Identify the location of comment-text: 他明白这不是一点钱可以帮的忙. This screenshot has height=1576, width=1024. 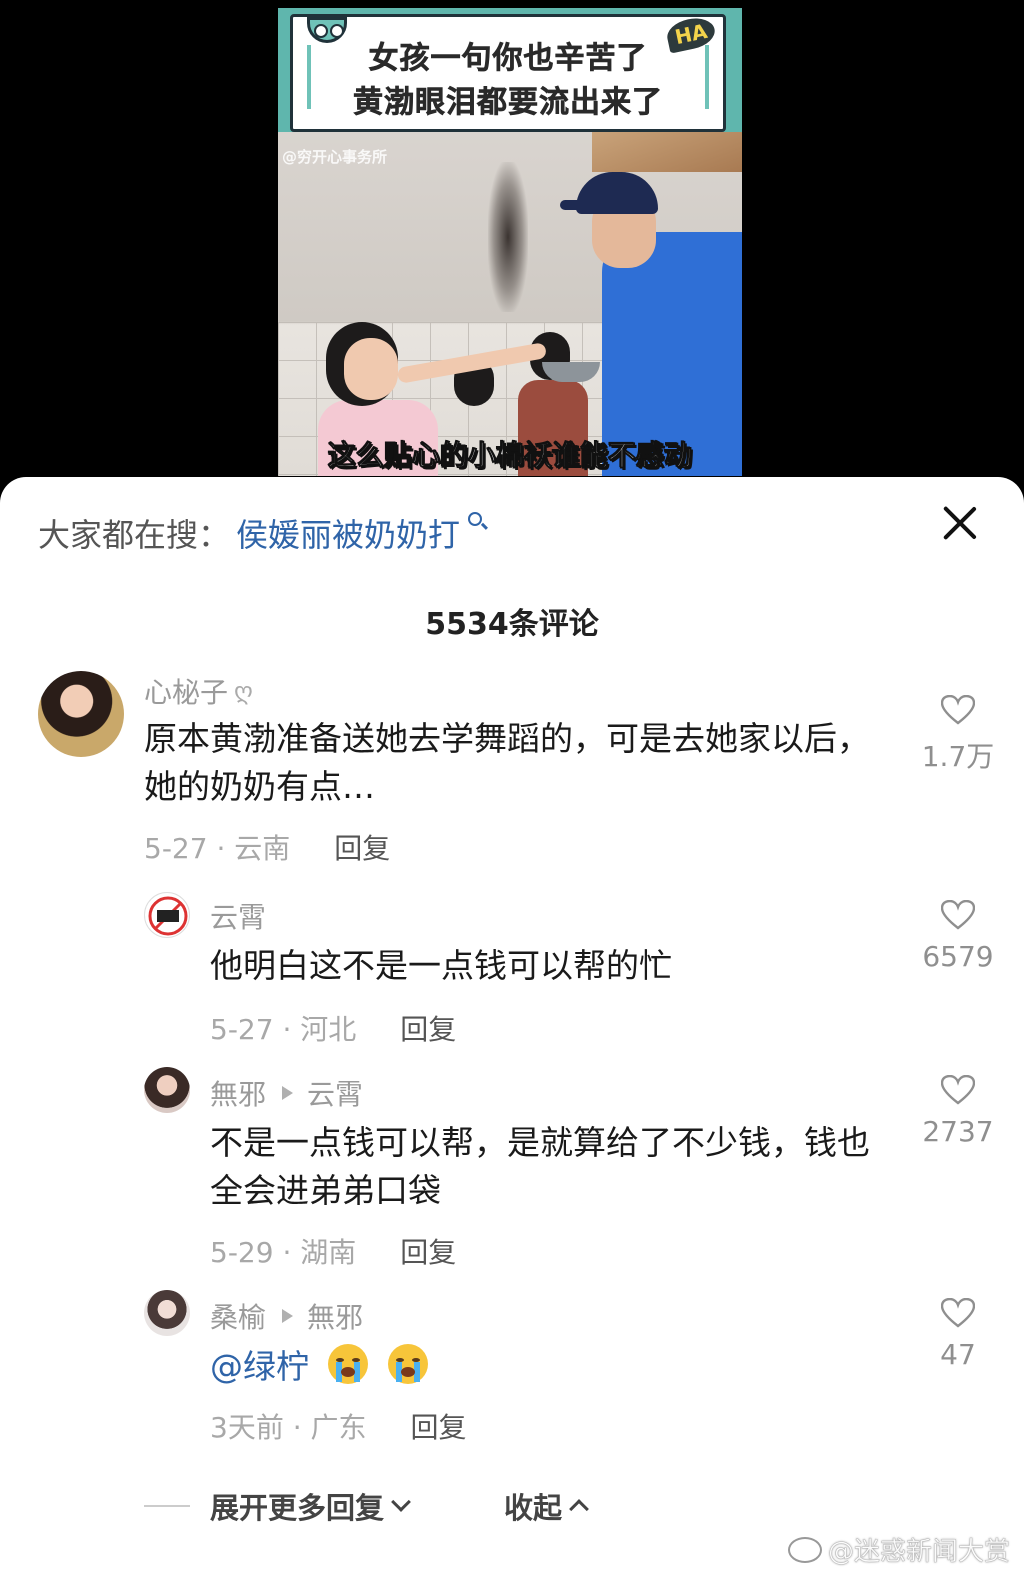
(441, 965).